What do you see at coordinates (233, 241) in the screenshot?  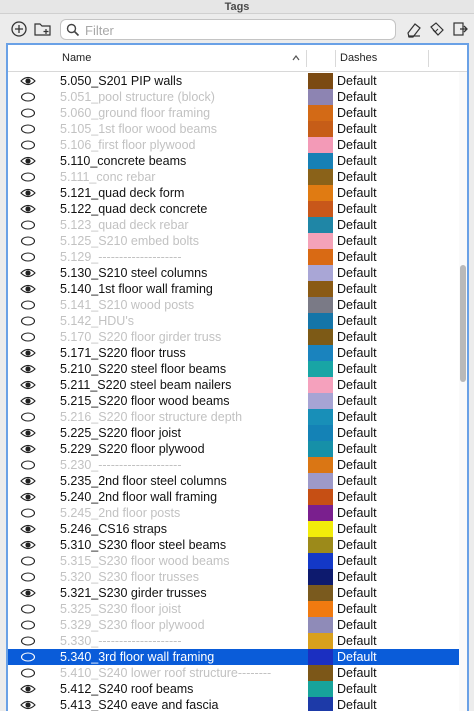 I see `table-row: 5.125_S210 embed bolts Default` at bounding box center [233, 241].